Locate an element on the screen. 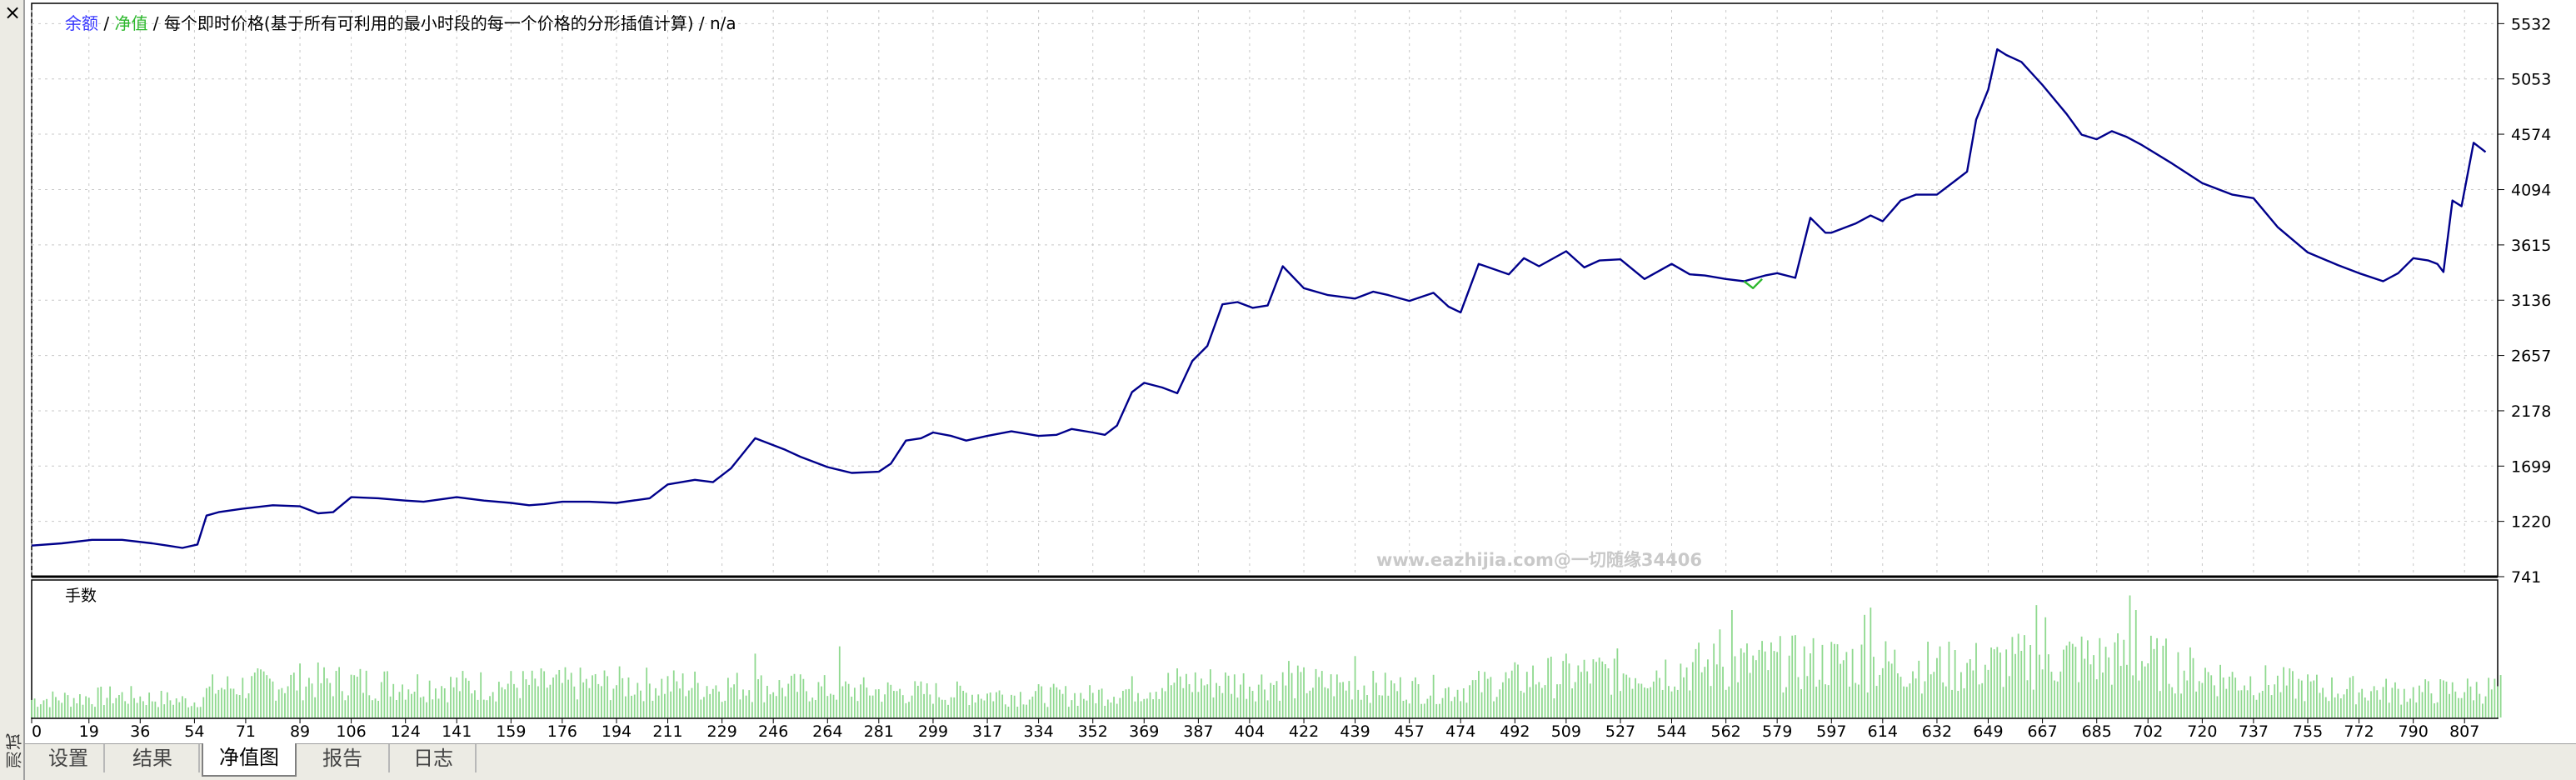 The width and height of the screenshot is (2576, 780). x-tick-label: 509 is located at coordinates (1566, 731).